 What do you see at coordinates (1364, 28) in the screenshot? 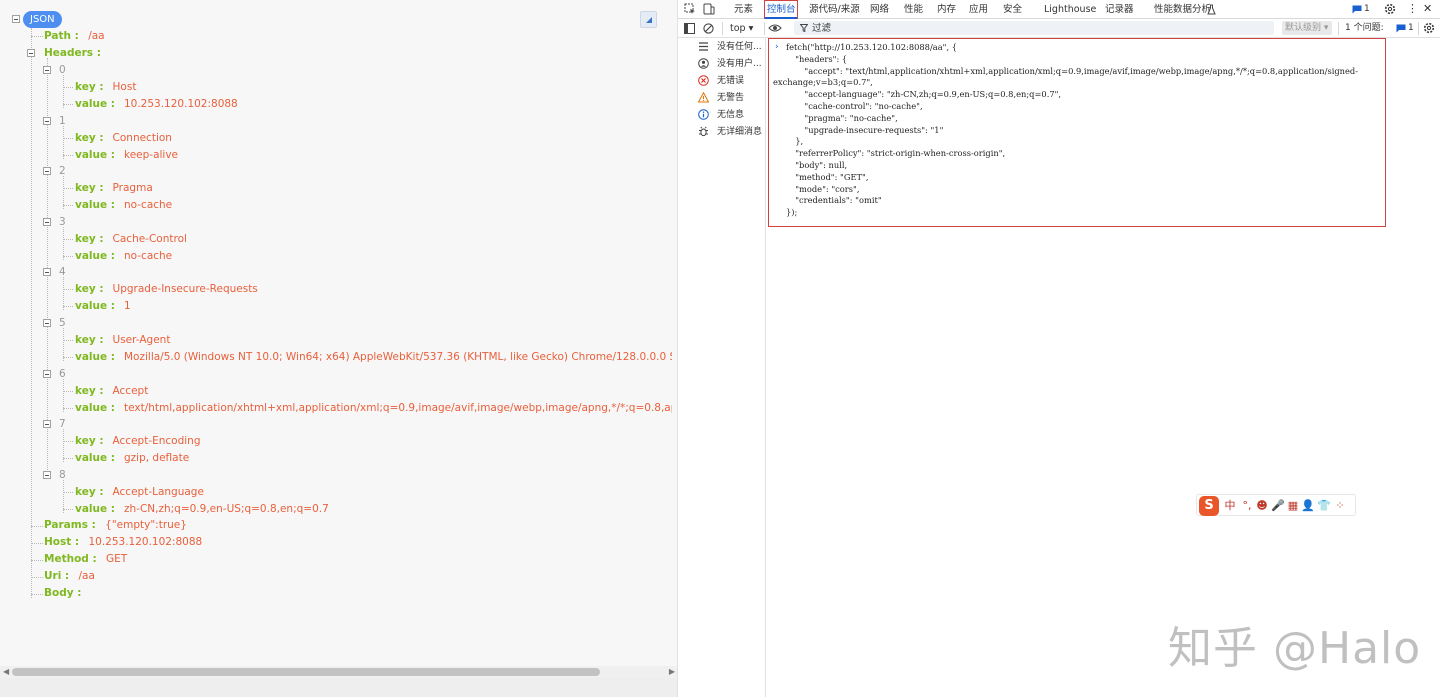
I see `issues-label: 1 个问题:` at bounding box center [1364, 28].